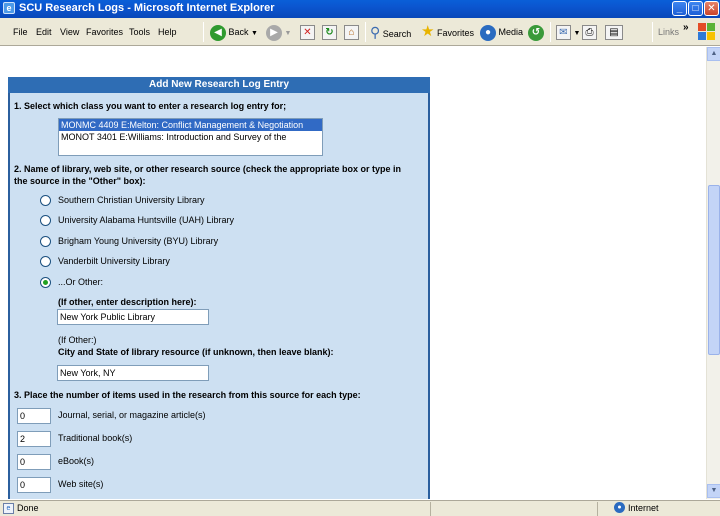  I want to click on ie-app-icon: e, so click(9, 8).